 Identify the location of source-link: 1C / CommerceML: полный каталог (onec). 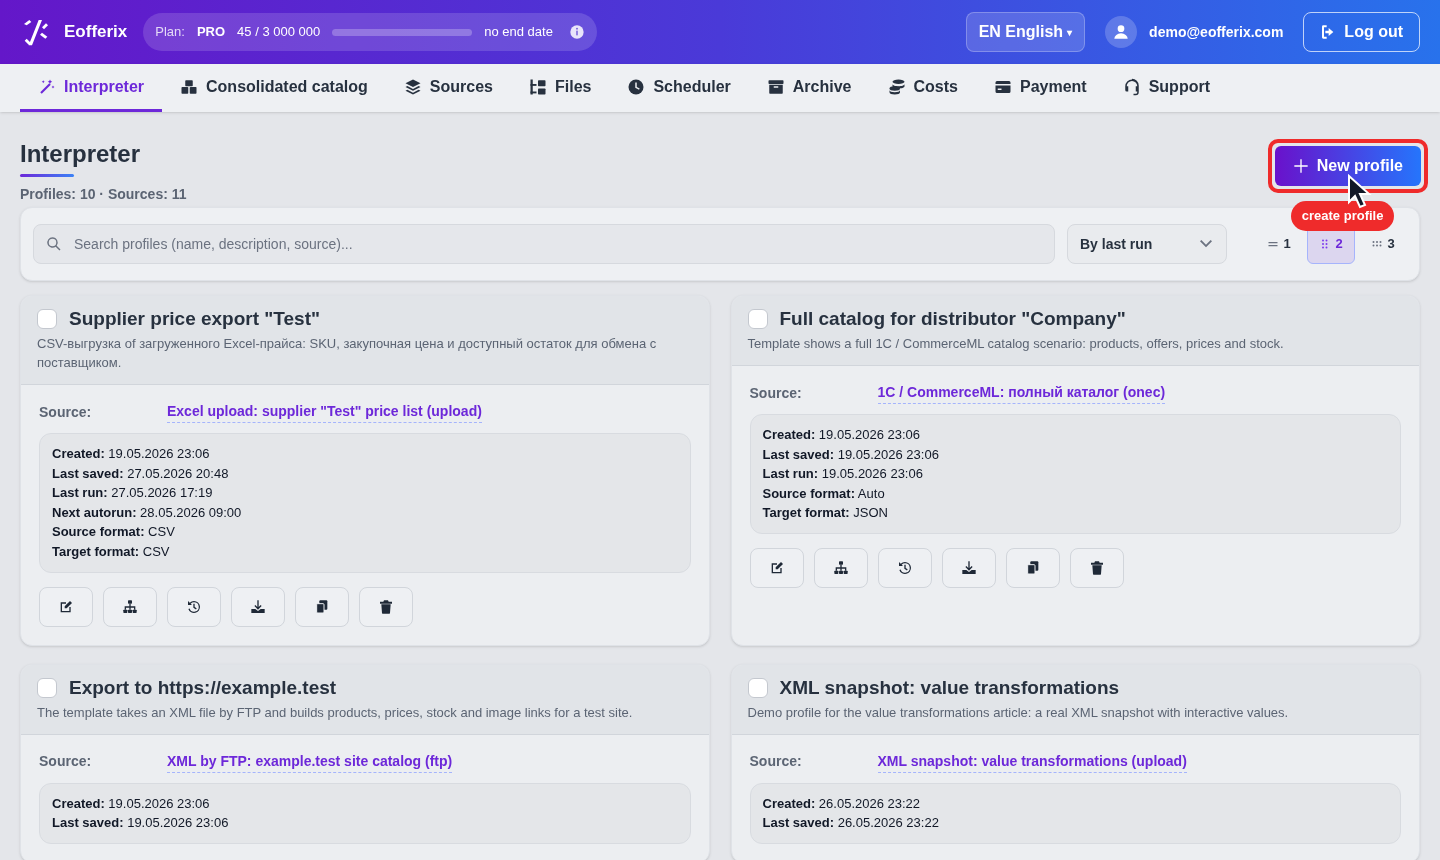
(1021, 393).